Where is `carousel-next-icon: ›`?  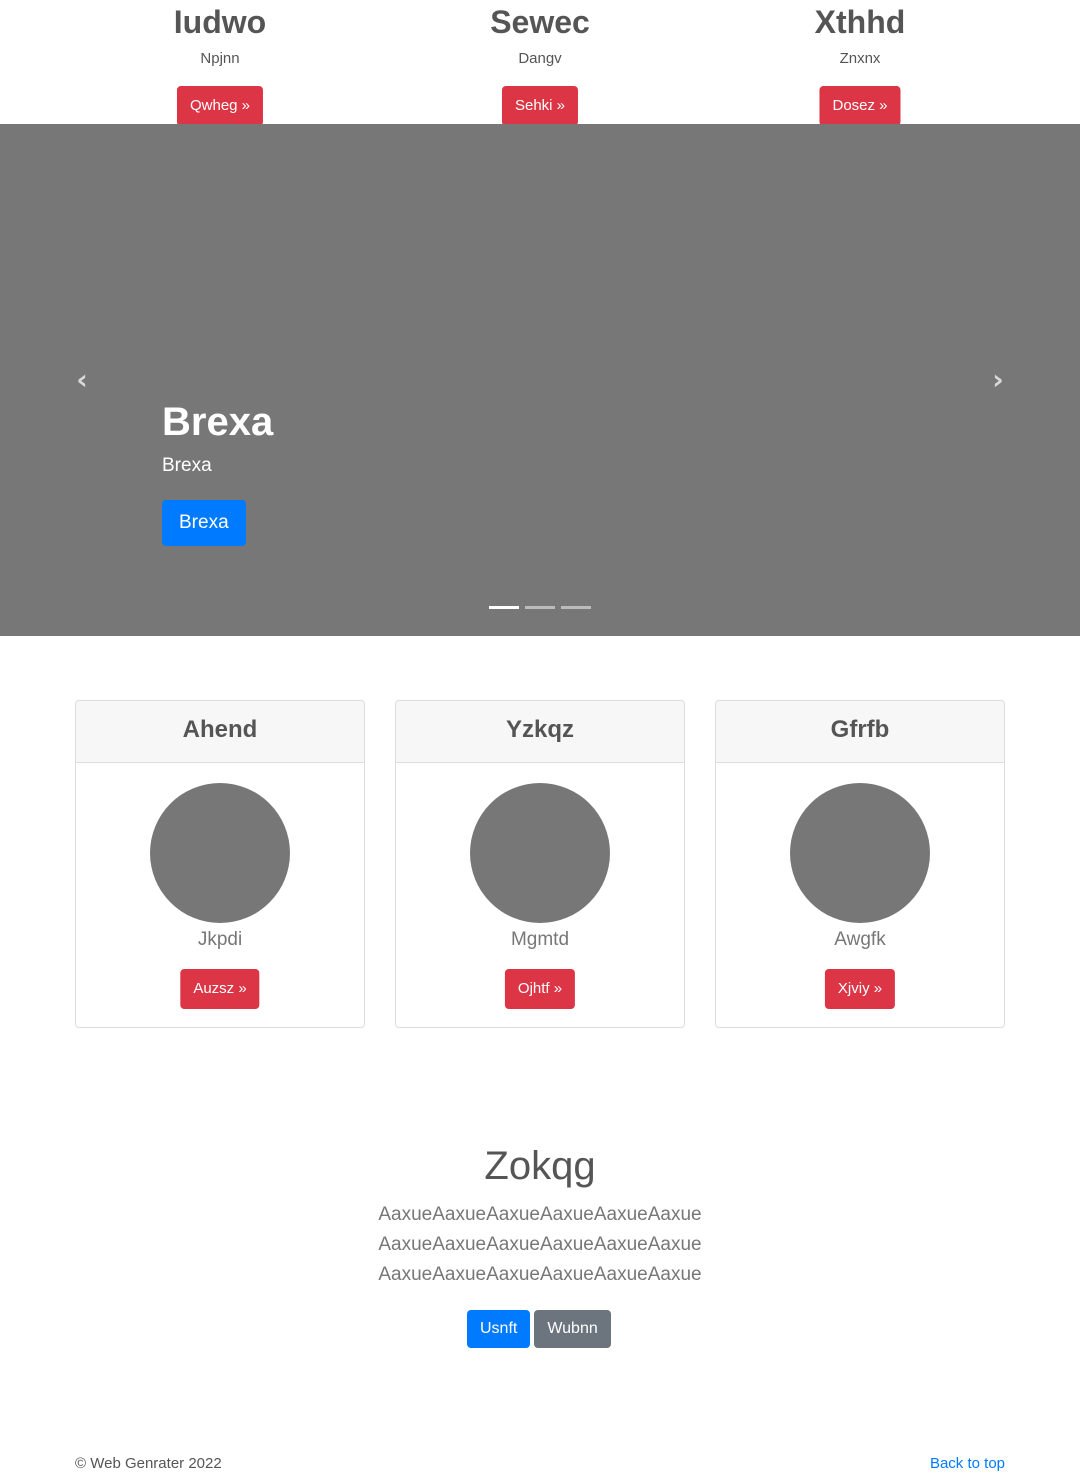 carousel-next-icon: › is located at coordinates (998, 380).